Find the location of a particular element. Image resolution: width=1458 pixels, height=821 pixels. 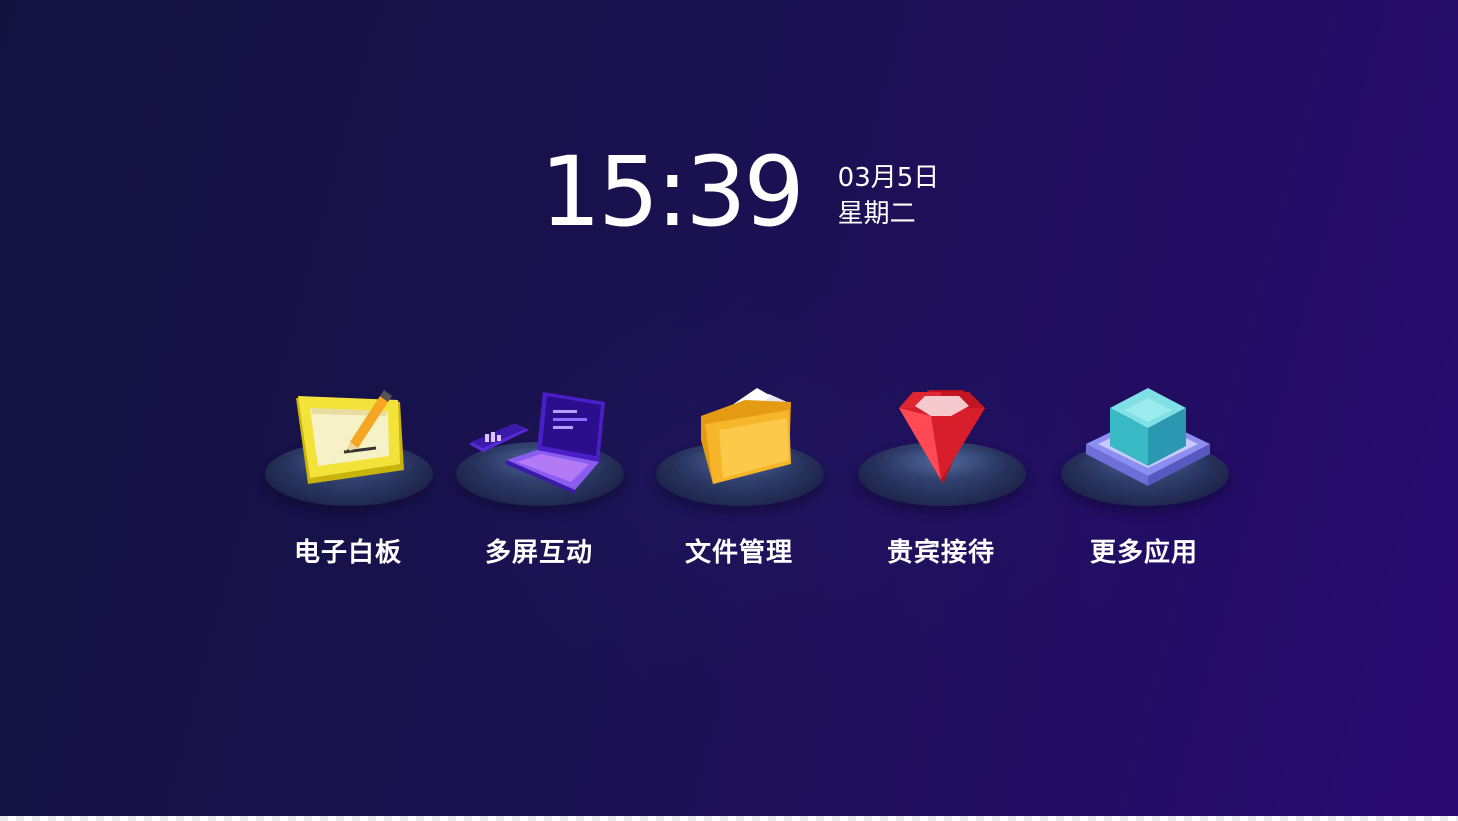

clock-widget: 15:39 03月5日 星期二 is located at coordinates (739, 192).